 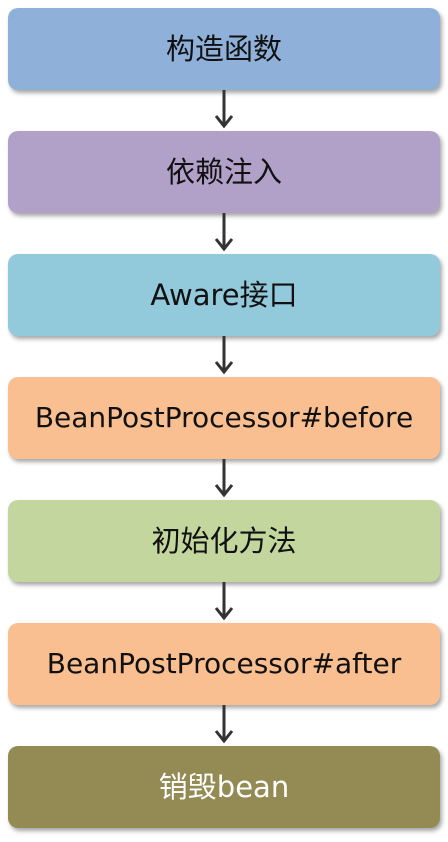 I want to click on stage-constructor-label: 构造函数, so click(x=223, y=49).